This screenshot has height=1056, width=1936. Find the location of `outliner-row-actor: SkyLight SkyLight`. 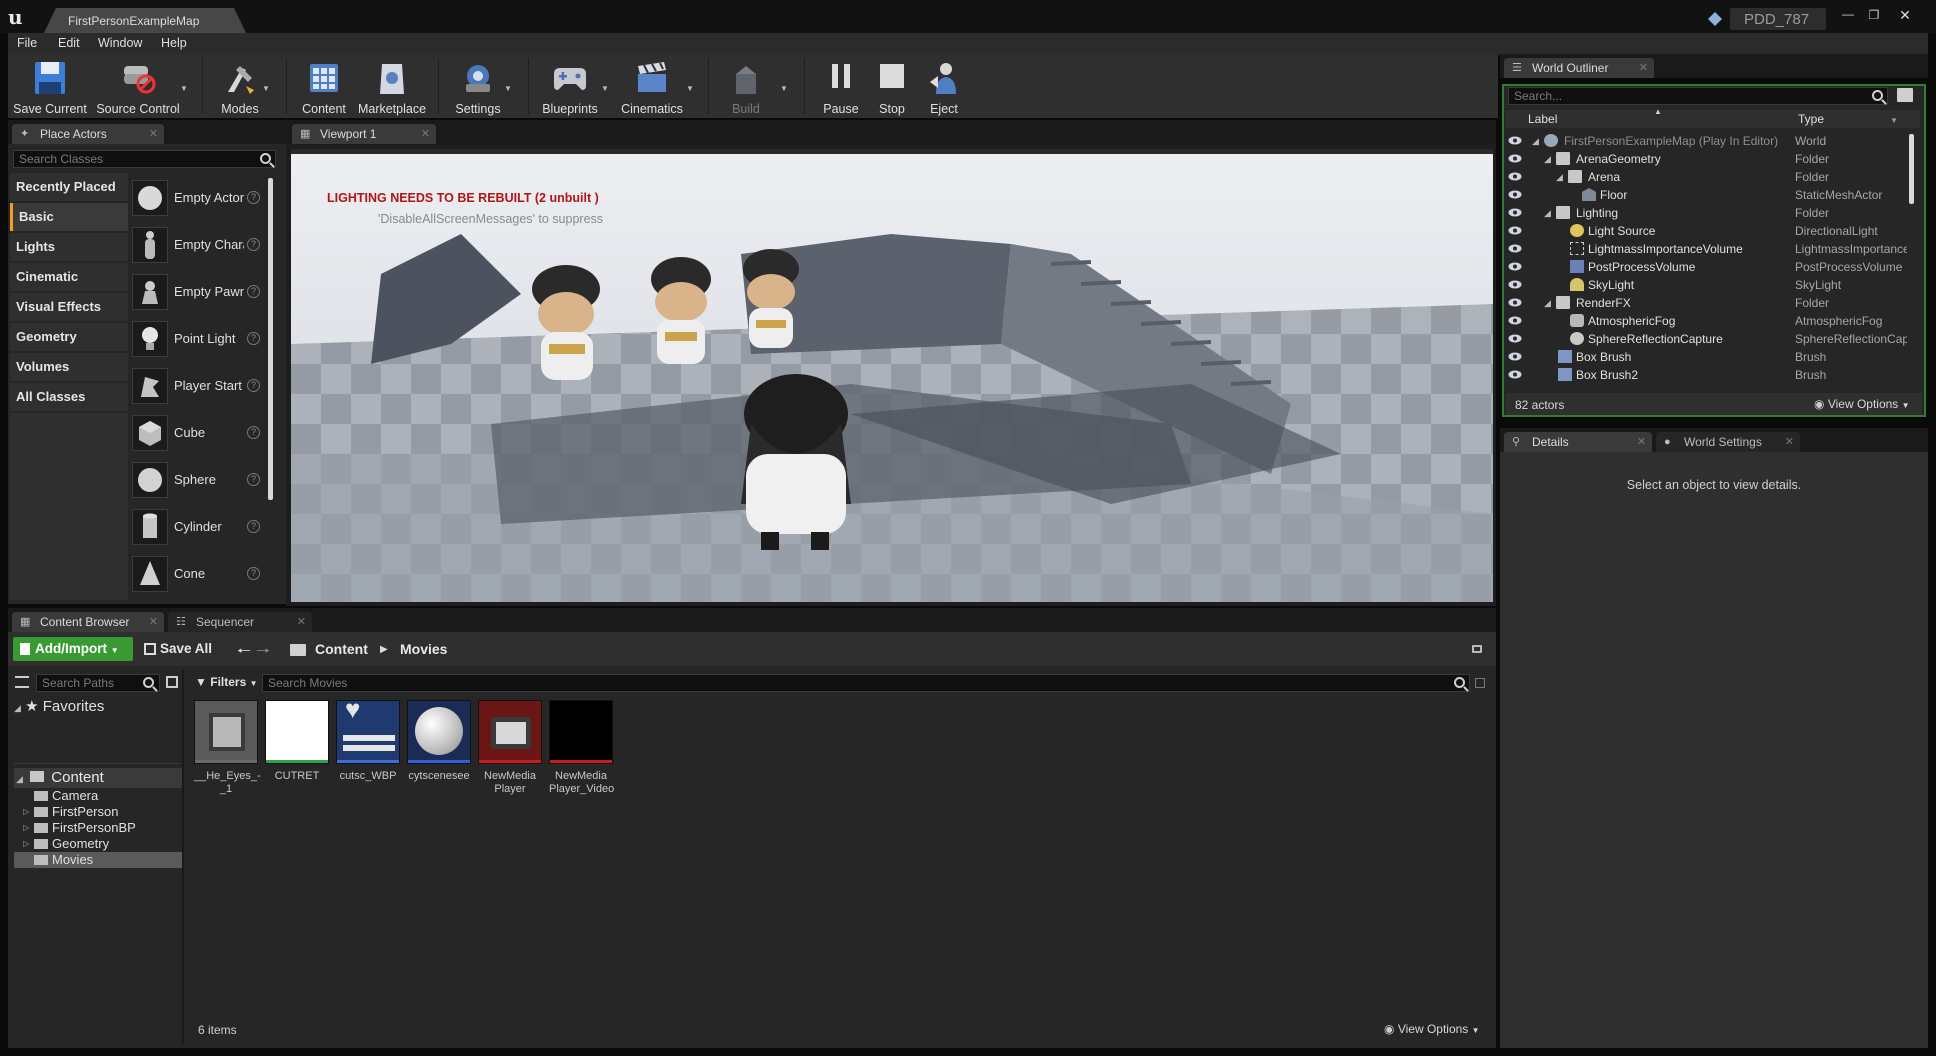

outliner-row-actor: SkyLight SkyLight is located at coordinates (1708, 285).